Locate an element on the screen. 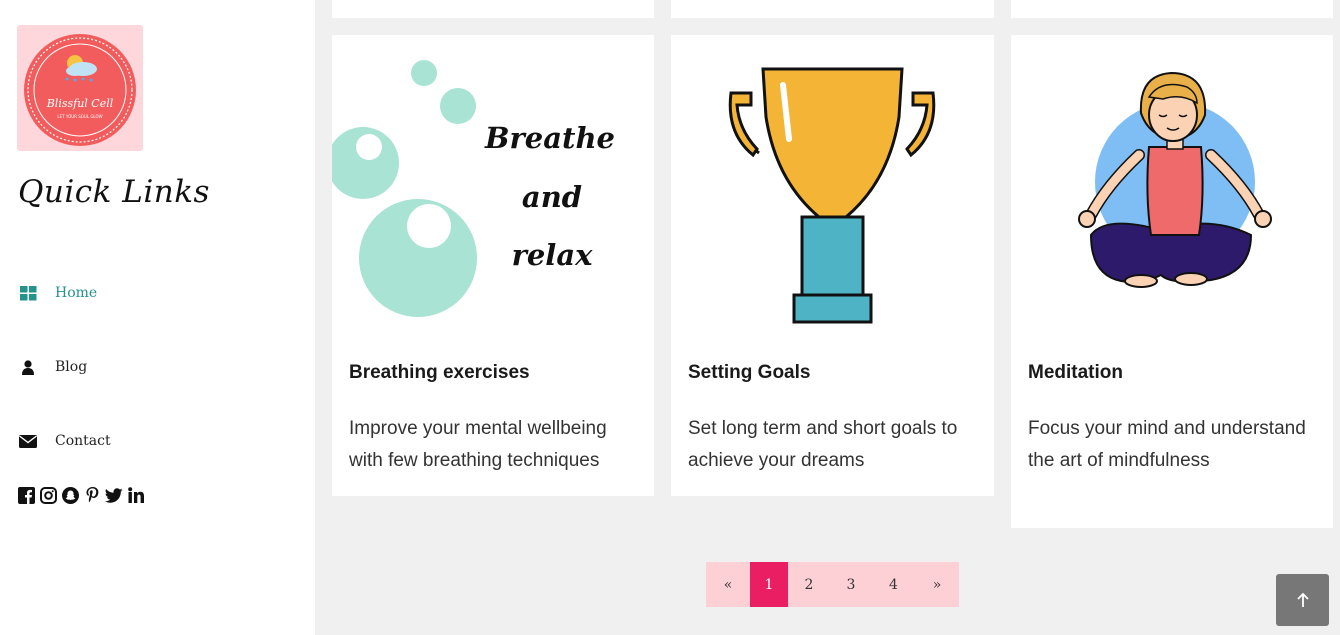  card-title: Setting Goals is located at coordinates (749, 373).